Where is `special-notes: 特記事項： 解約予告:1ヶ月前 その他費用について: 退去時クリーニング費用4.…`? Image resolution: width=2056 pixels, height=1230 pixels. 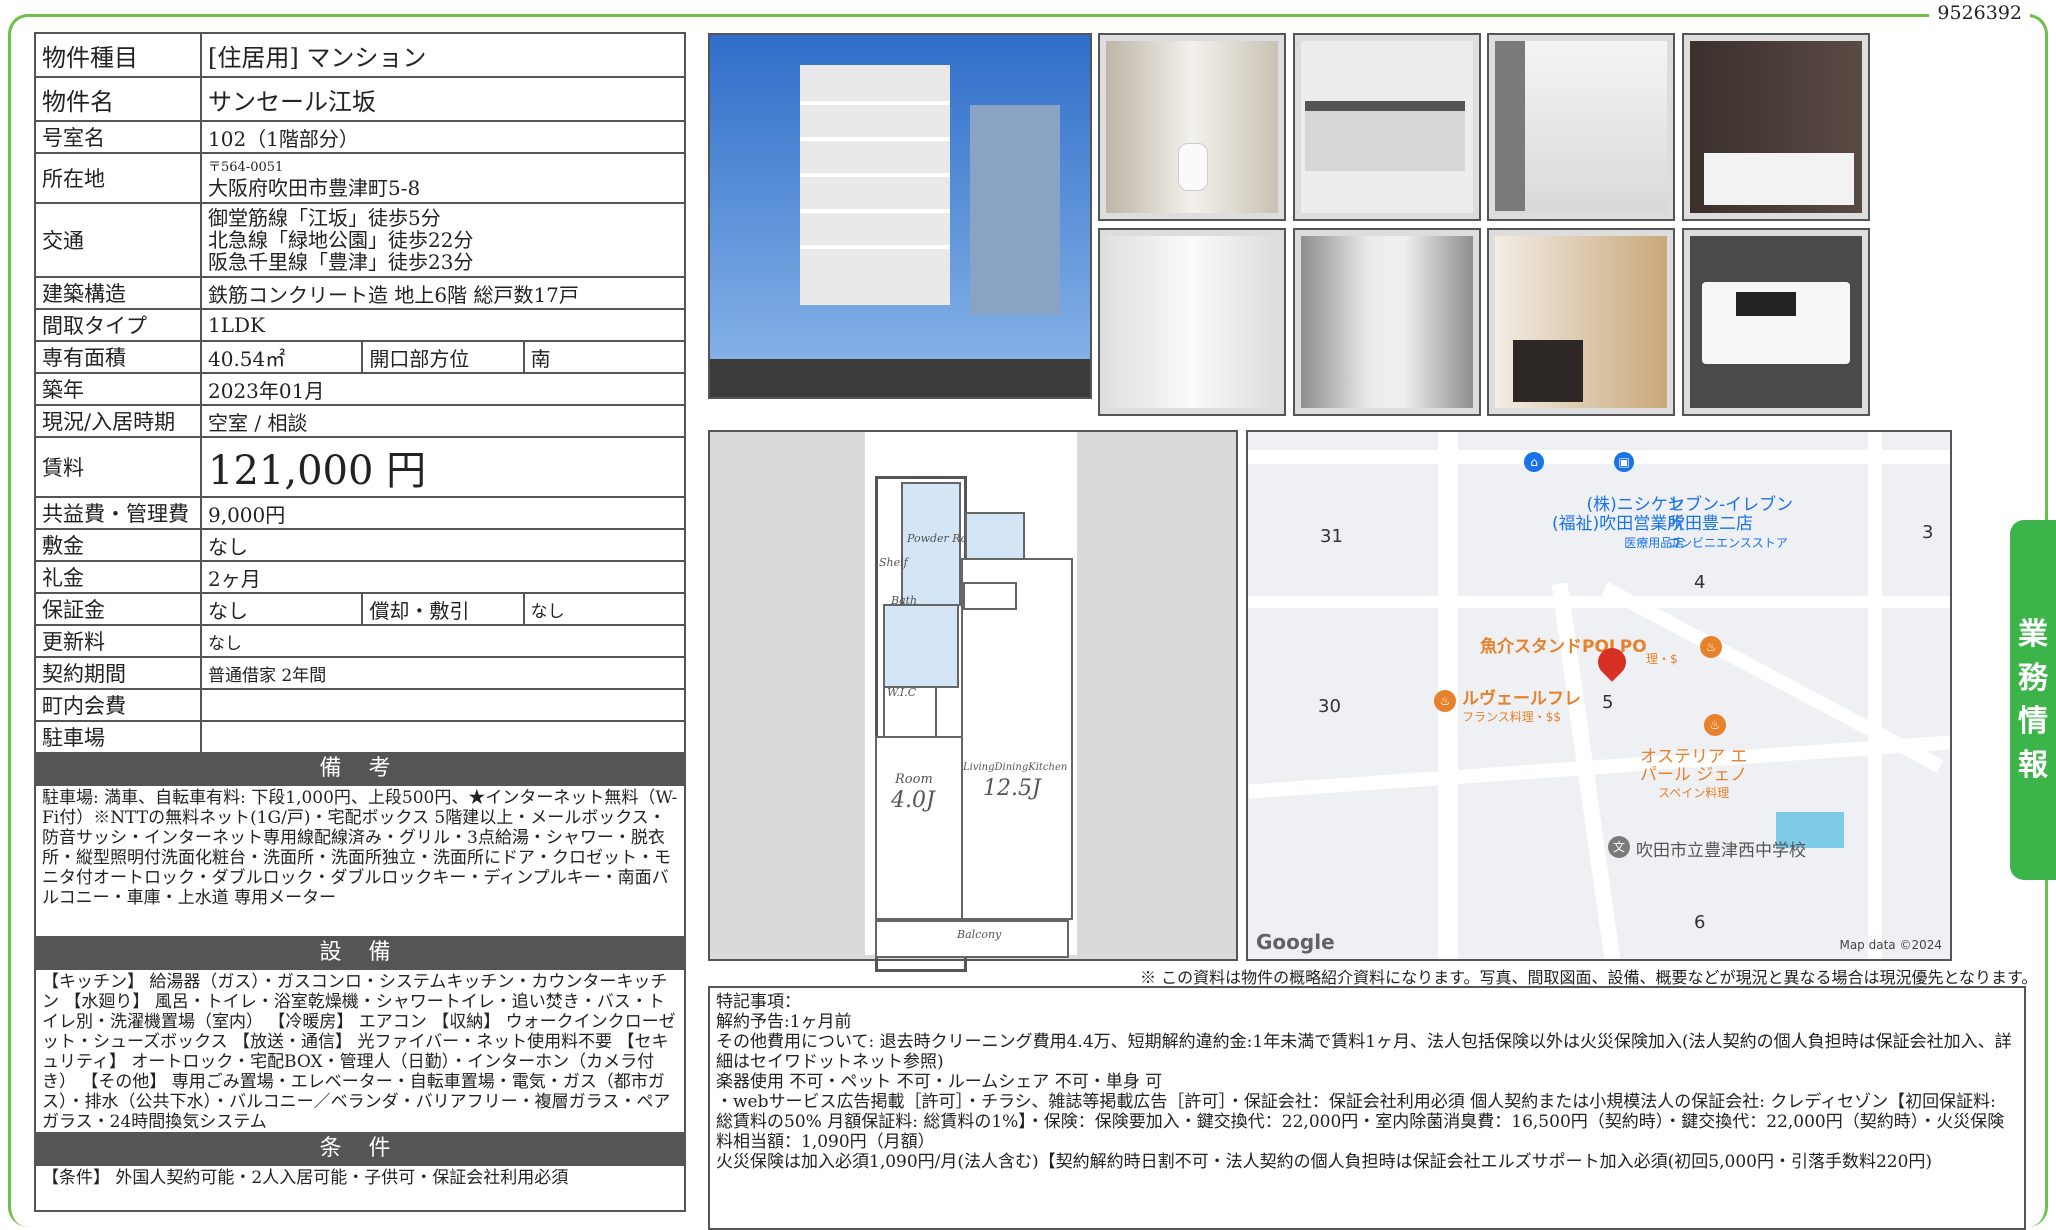
special-notes: 特記事項： 解約予告:1ヶ月前 その他費用について: 退去時クリーニング費用4.… is located at coordinates (1367, 1108).